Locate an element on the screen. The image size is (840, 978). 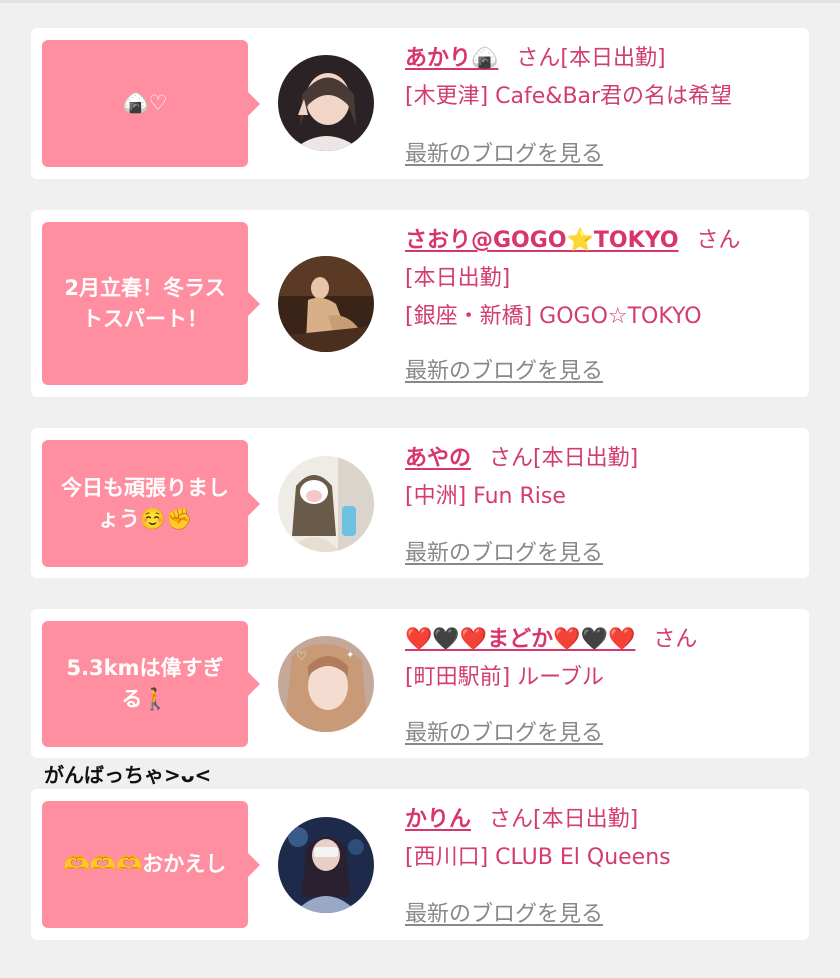
top-divider is located at coordinates (420, 1).